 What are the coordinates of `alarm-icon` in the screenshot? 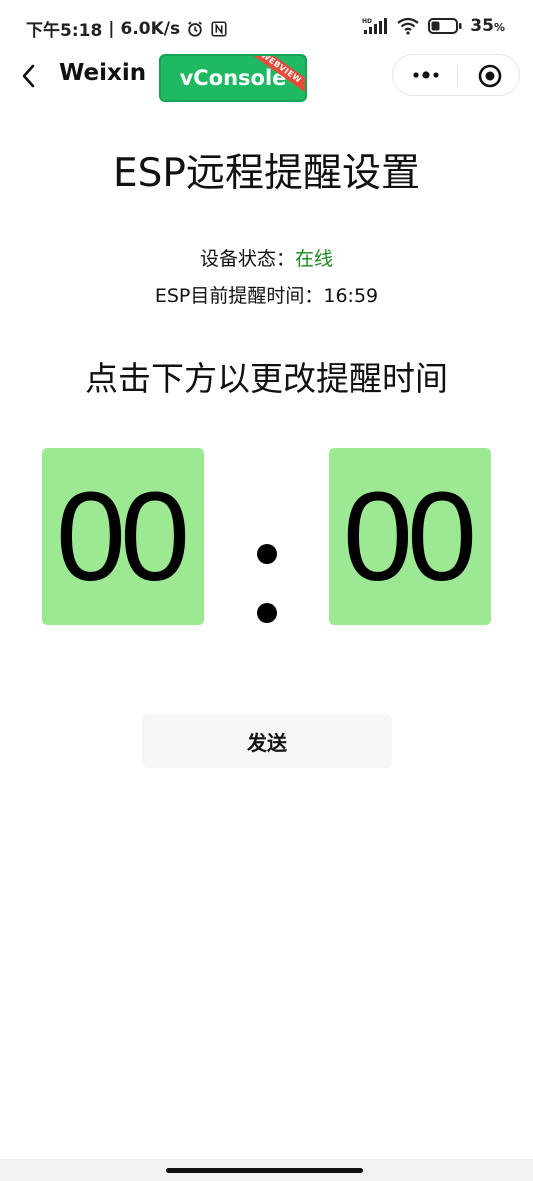 It's located at (195, 29).